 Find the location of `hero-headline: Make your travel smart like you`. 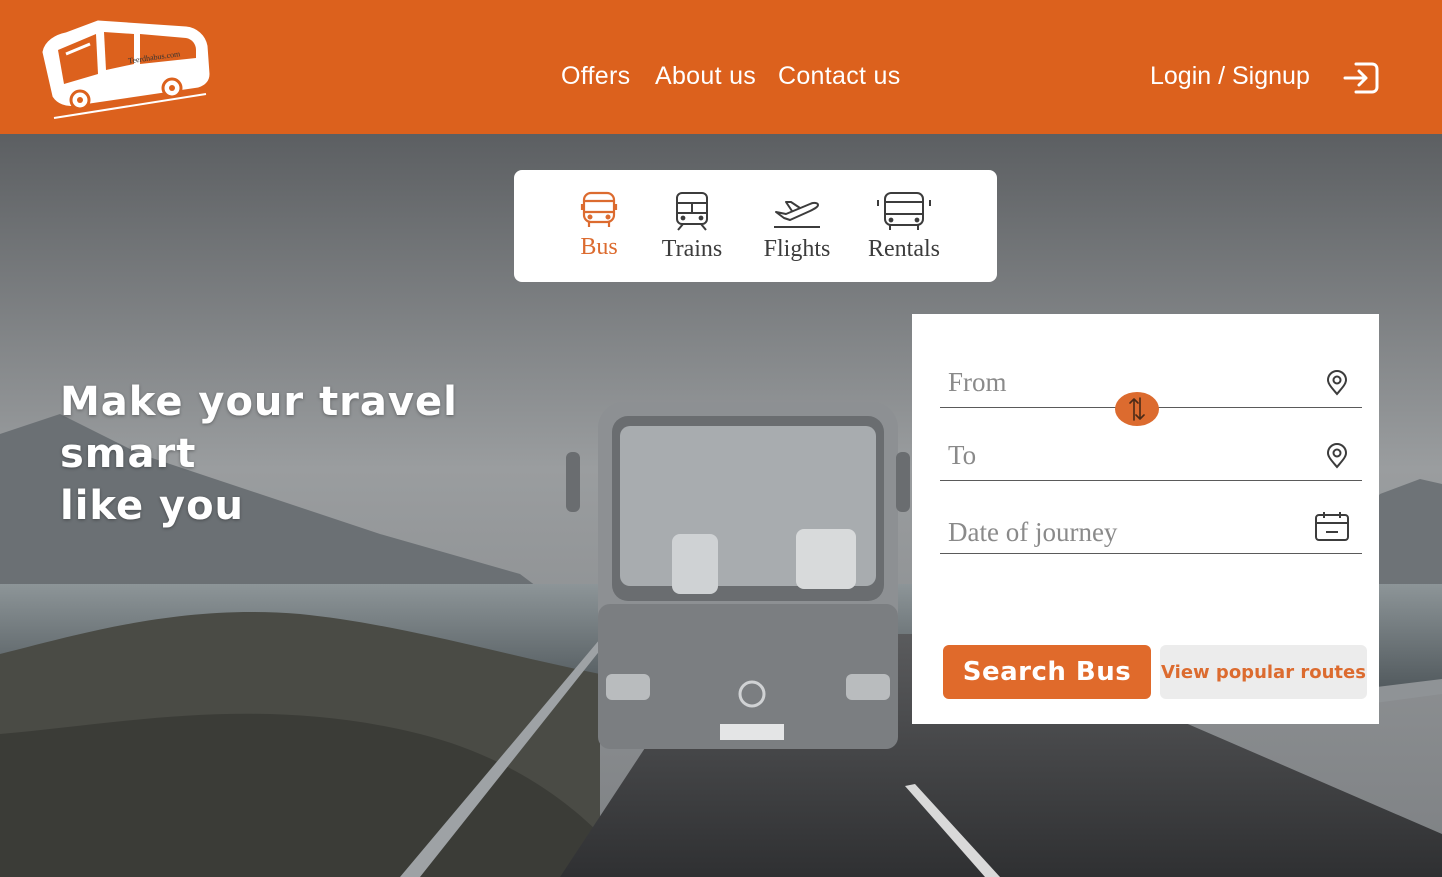

hero-headline: Make your travel smart like you is located at coordinates (320, 454).